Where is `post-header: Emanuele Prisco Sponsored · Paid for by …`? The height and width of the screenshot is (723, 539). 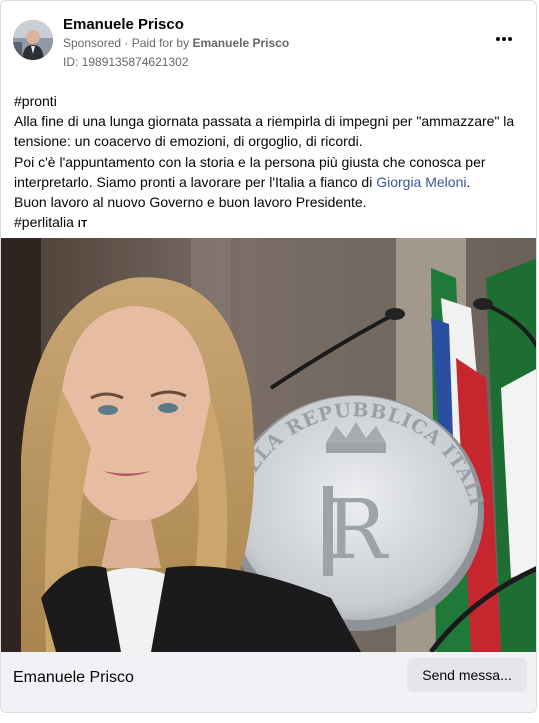 post-header: Emanuele Prisco Sponsored · Paid for by … is located at coordinates (268, 41).